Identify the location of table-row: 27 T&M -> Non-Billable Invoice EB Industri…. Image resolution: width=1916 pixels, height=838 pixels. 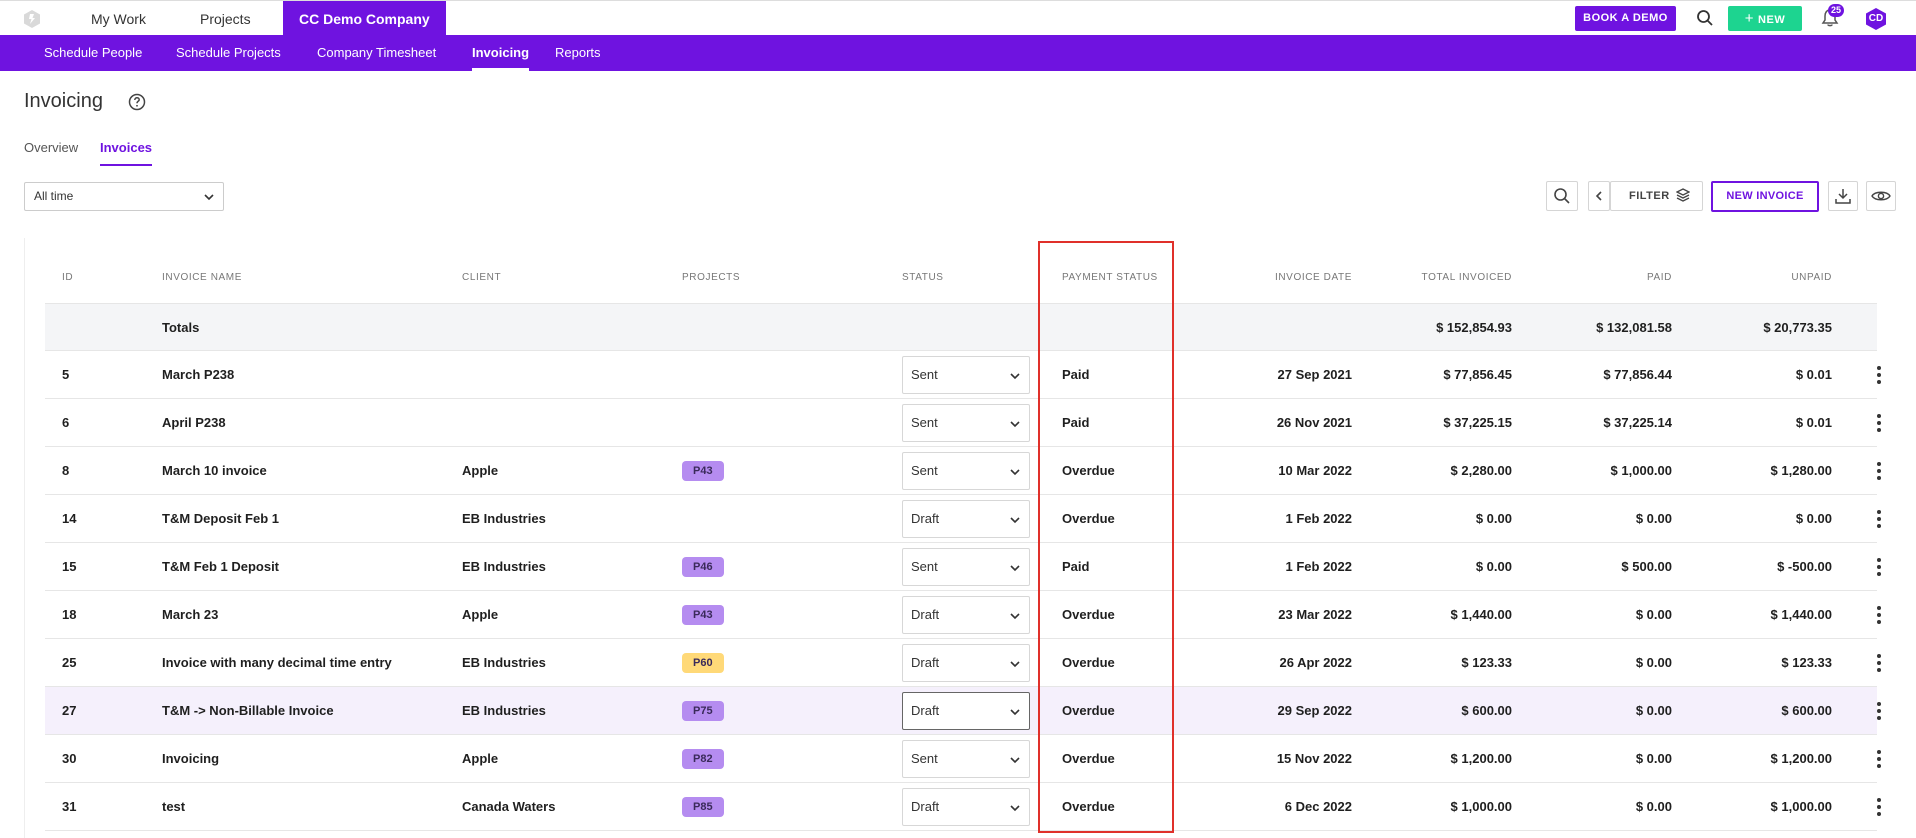
(963, 711).